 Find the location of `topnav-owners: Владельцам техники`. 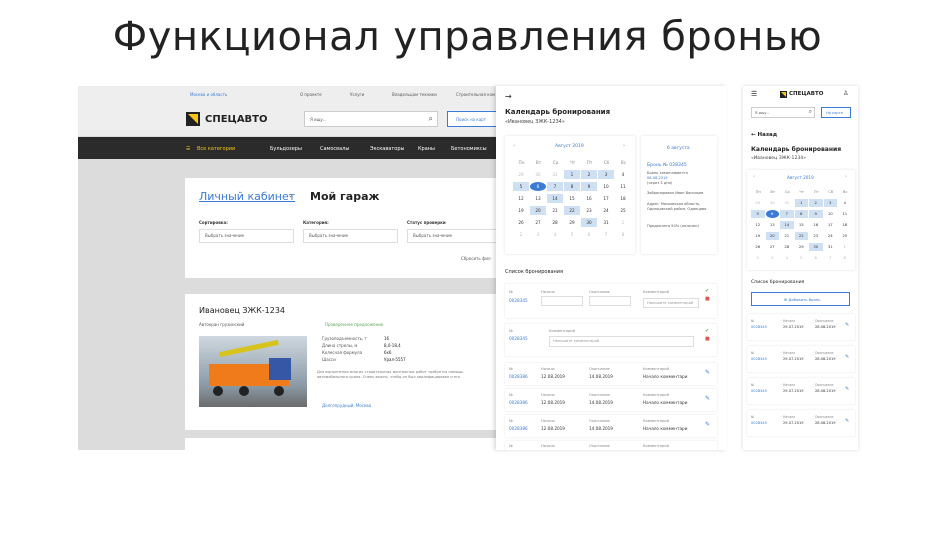

topnav-owners: Владельцам техники is located at coordinates (414, 94).